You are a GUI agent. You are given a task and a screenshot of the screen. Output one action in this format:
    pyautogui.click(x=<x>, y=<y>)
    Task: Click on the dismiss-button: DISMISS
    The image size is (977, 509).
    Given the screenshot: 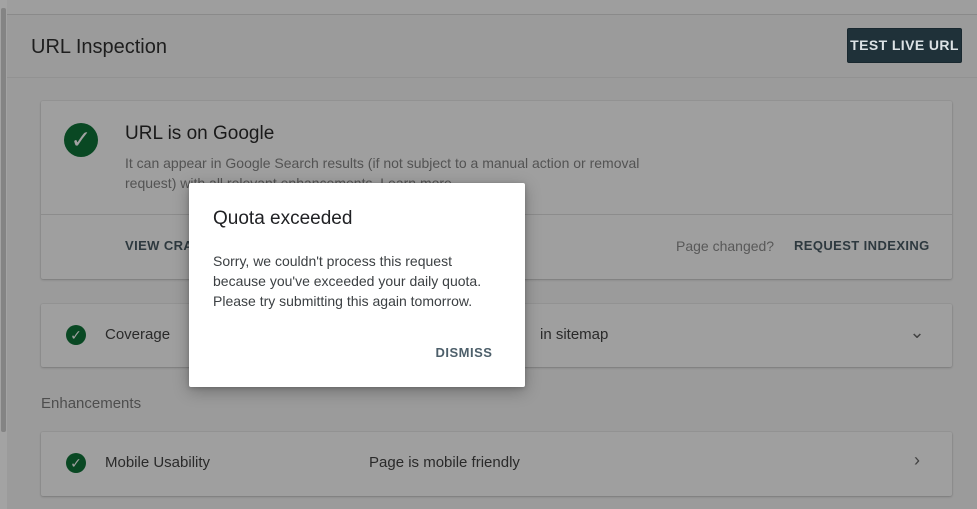 What is the action you would take?
    pyautogui.click(x=464, y=353)
    